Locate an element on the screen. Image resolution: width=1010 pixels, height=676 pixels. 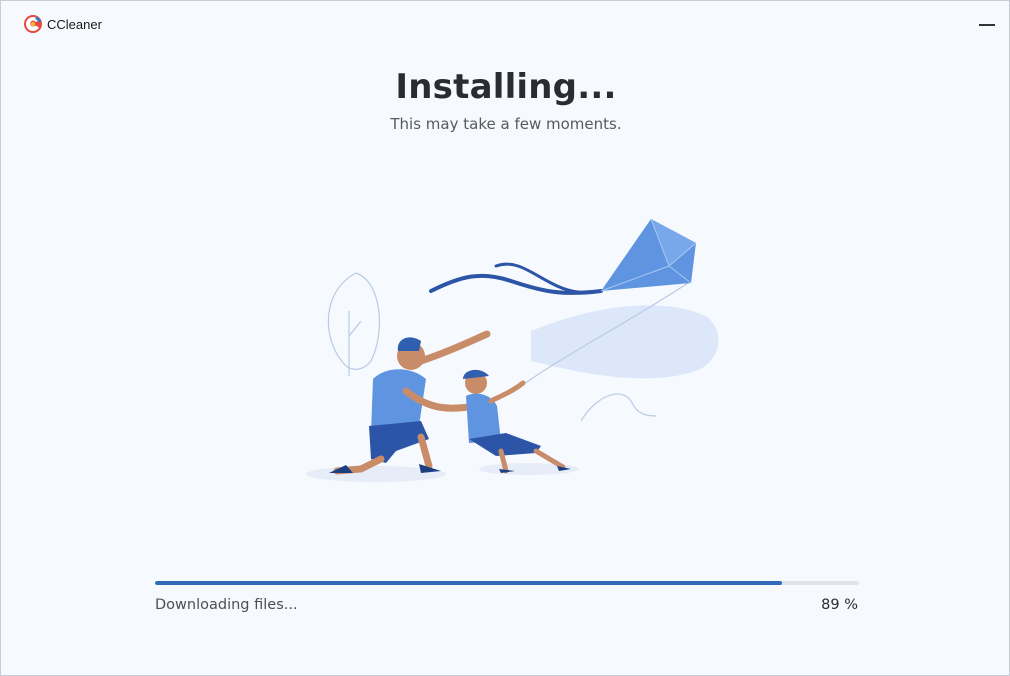
progress-fill is located at coordinates (468, 583).